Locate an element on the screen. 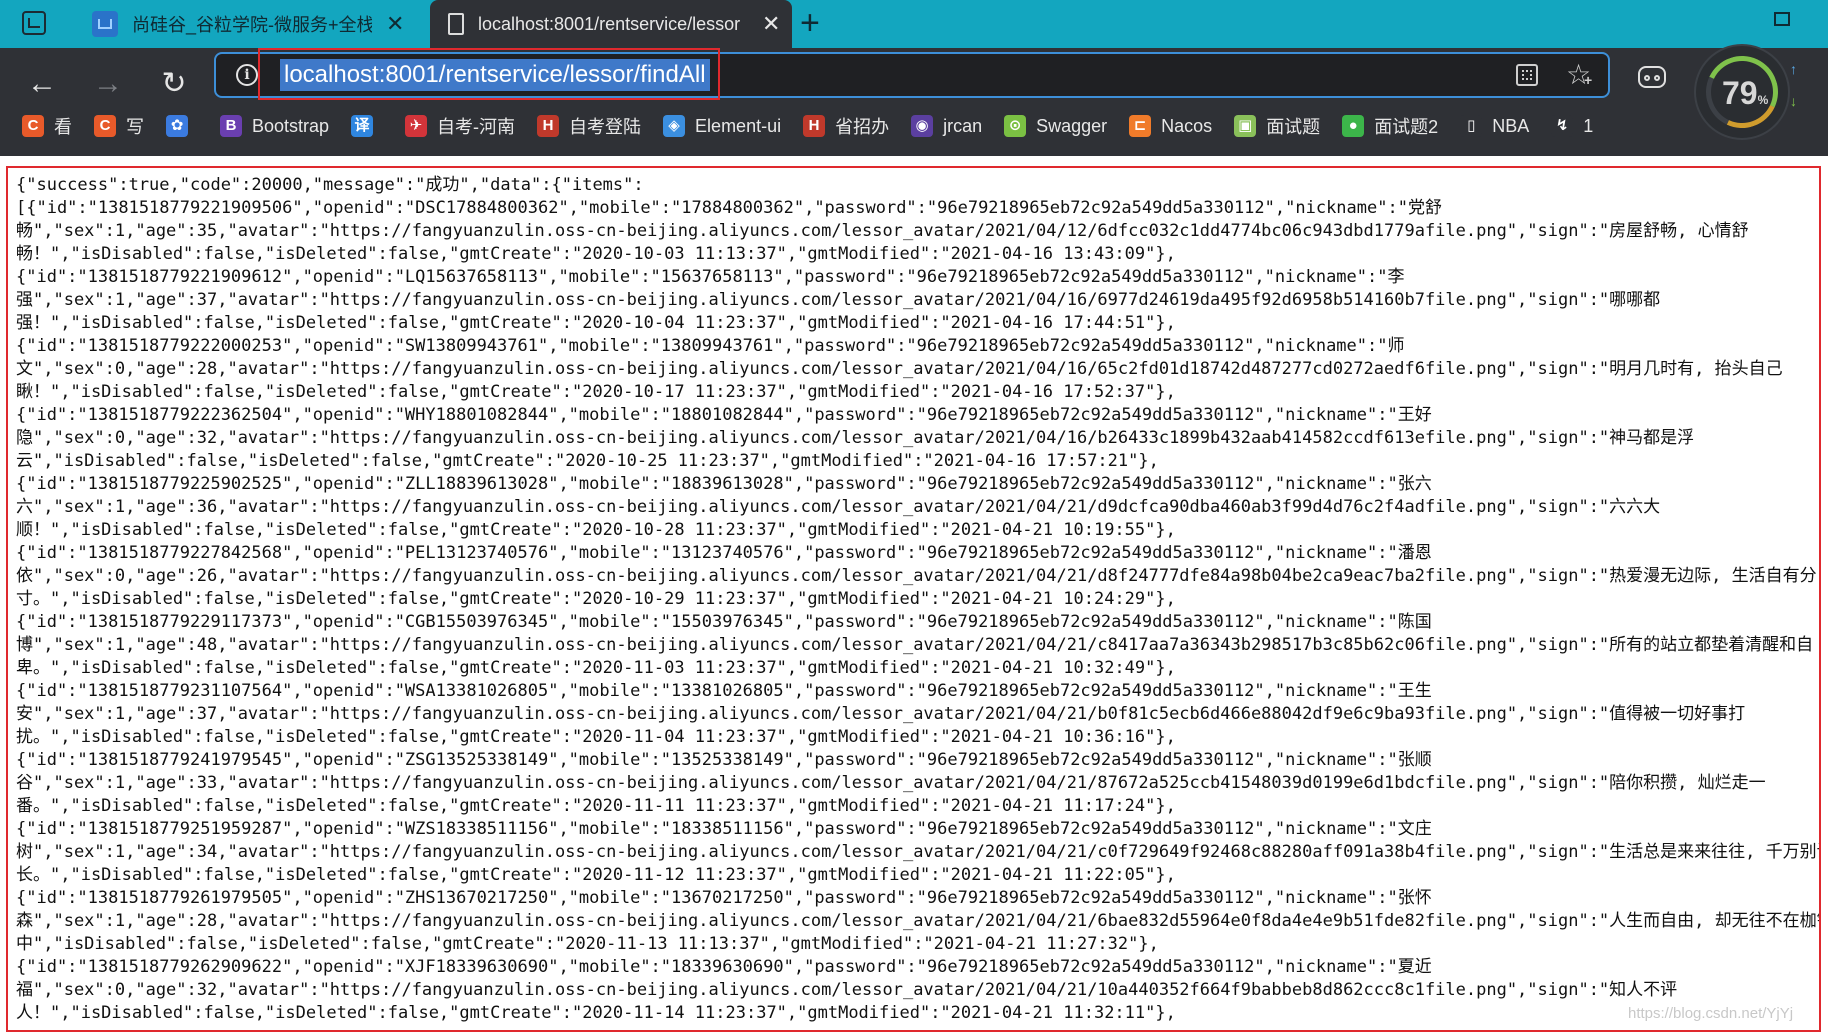 This screenshot has width=1828, height=1035. bookmark-item: ▯ NBA is located at coordinates (1494, 126).